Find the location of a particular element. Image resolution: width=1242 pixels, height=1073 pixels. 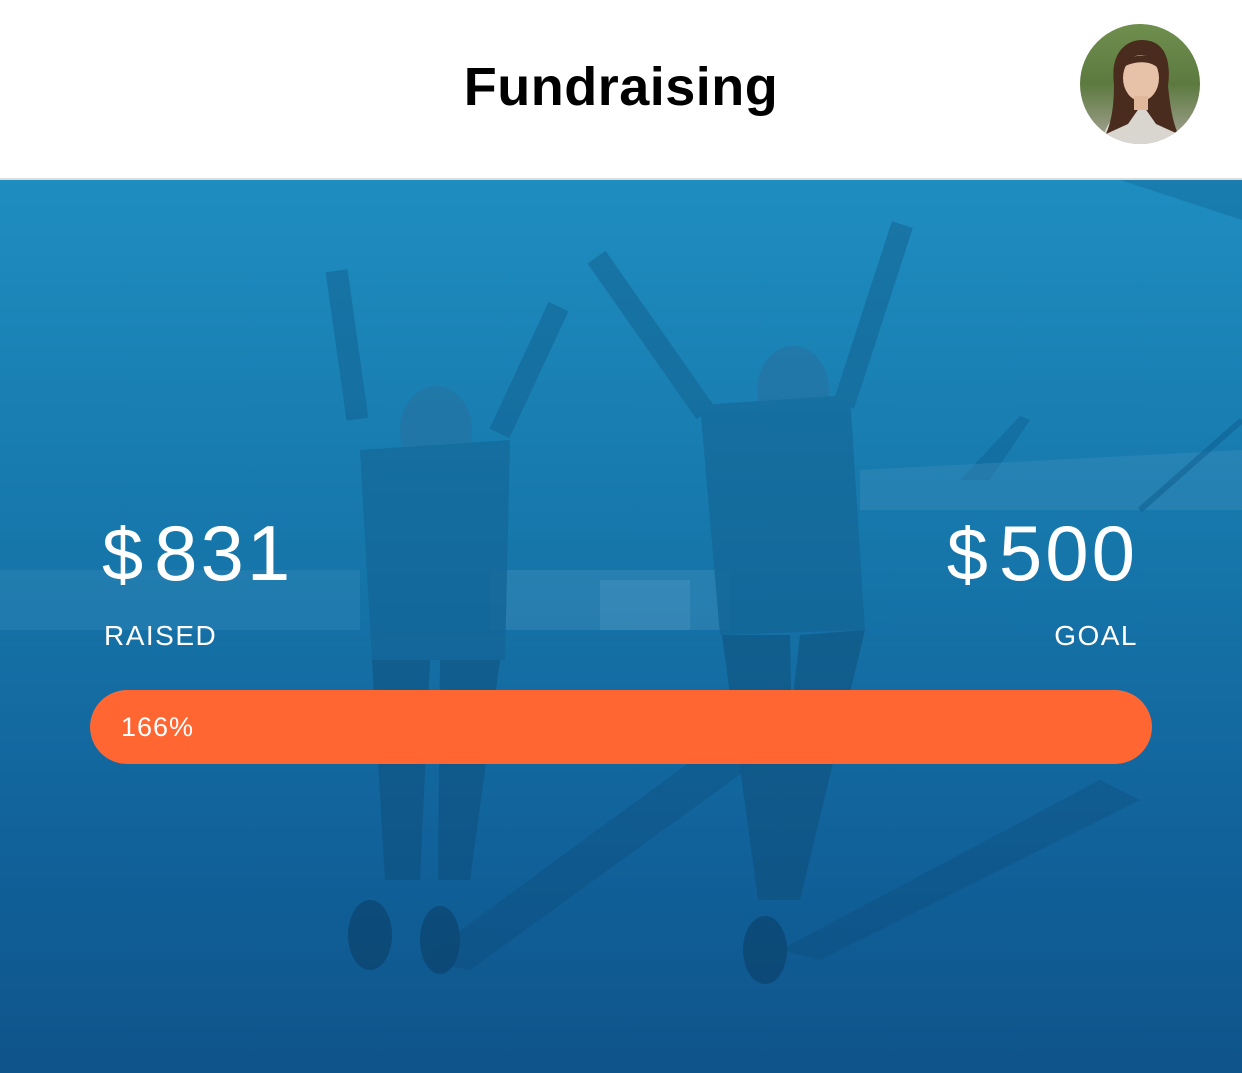

avatar is located at coordinates (1140, 84).